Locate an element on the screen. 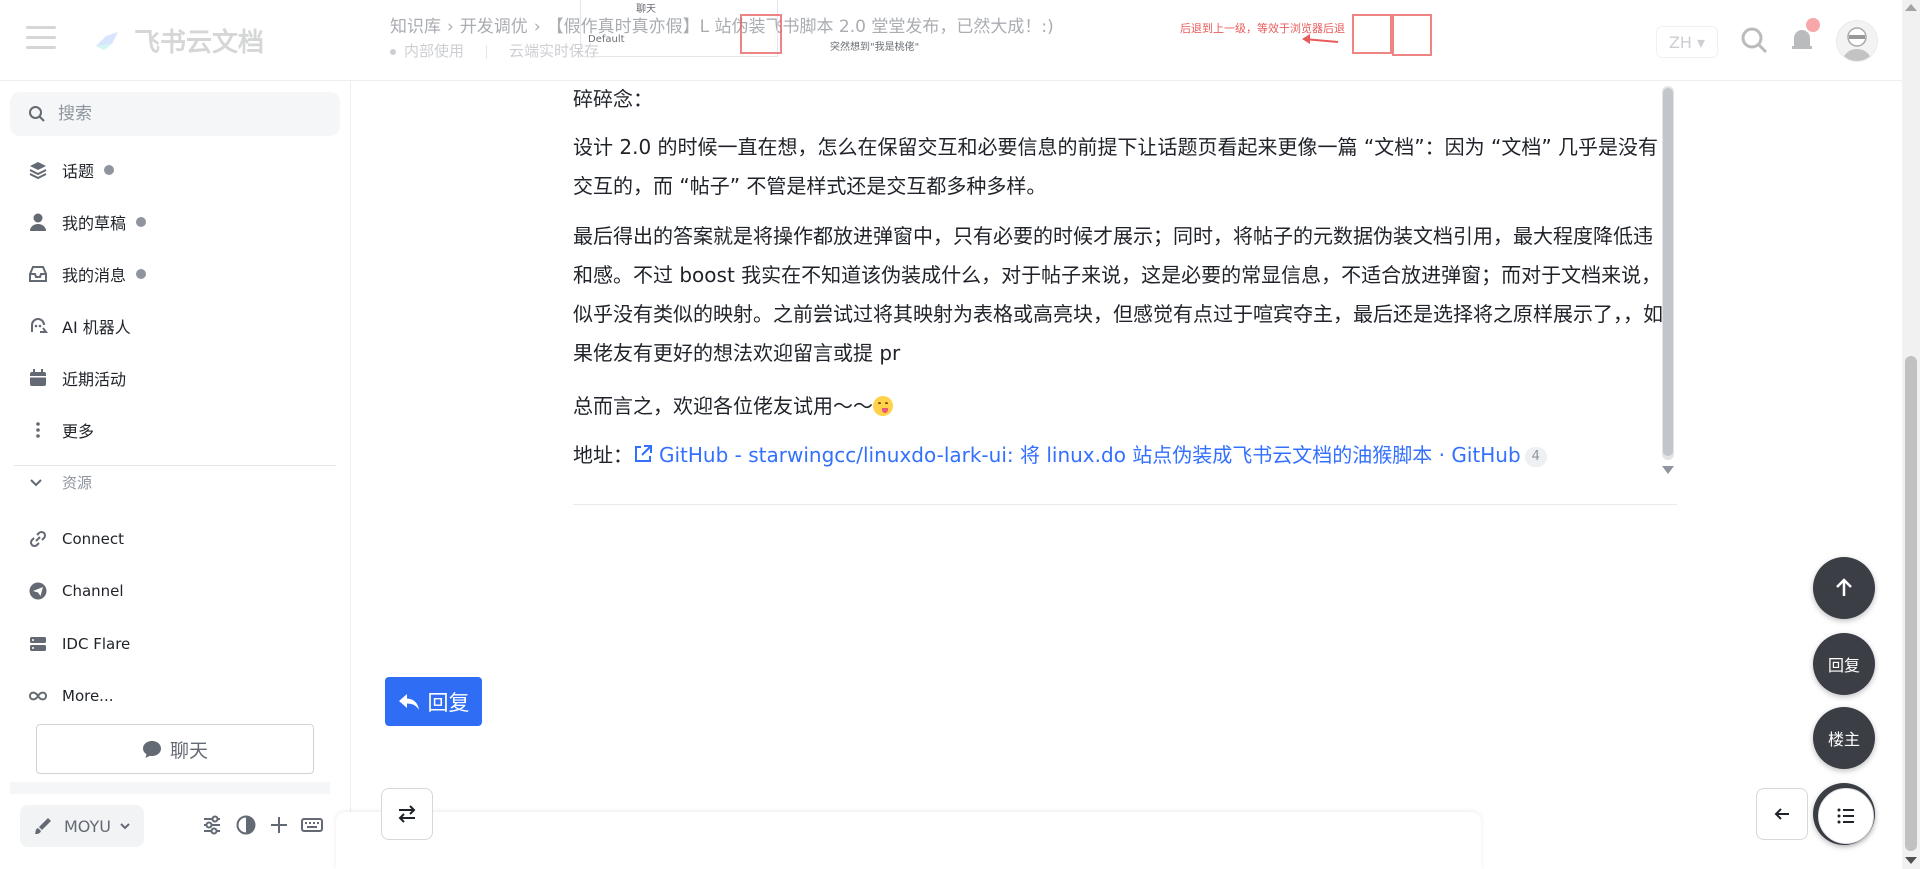  language-button: ZH ▾ is located at coordinates (1687, 42).